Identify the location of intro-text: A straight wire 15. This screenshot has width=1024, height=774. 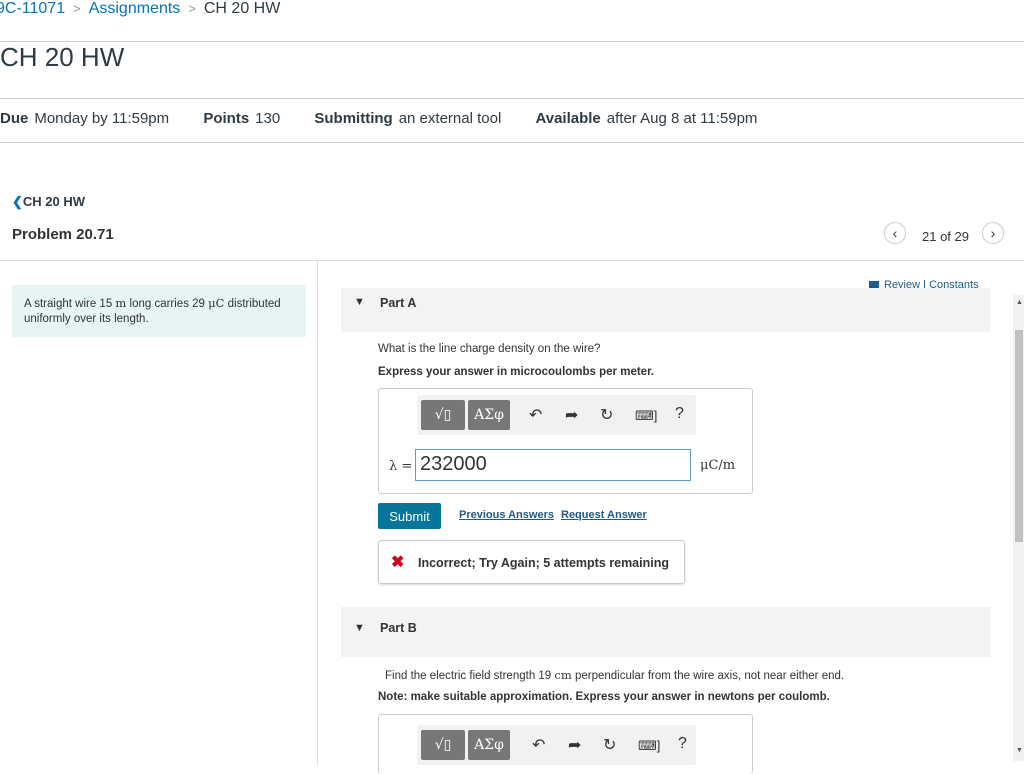
(70, 304).